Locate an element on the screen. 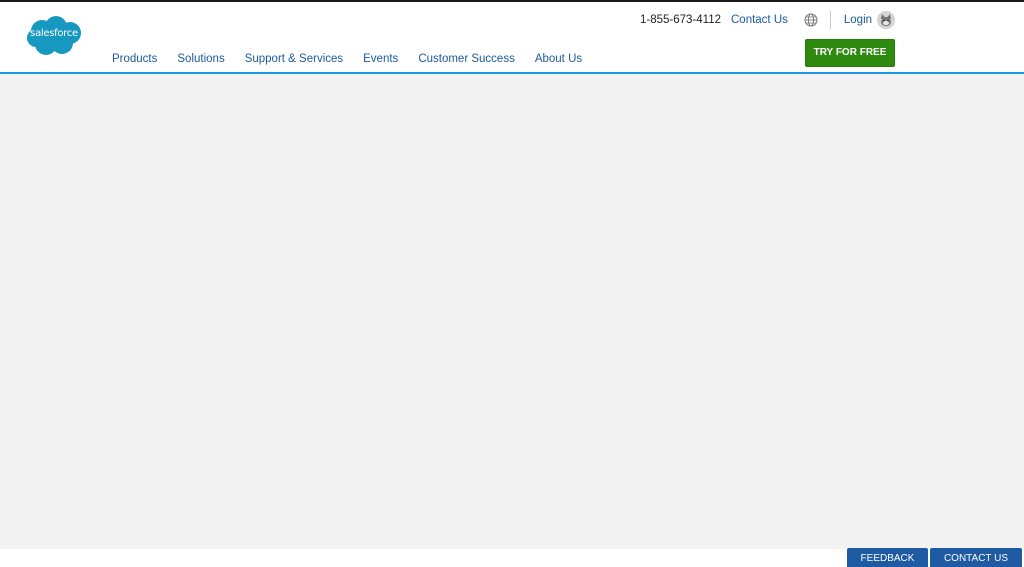 The width and height of the screenshot is (1024, 567). logo-wordmark: salesforce is located at coordinates (54, 33).